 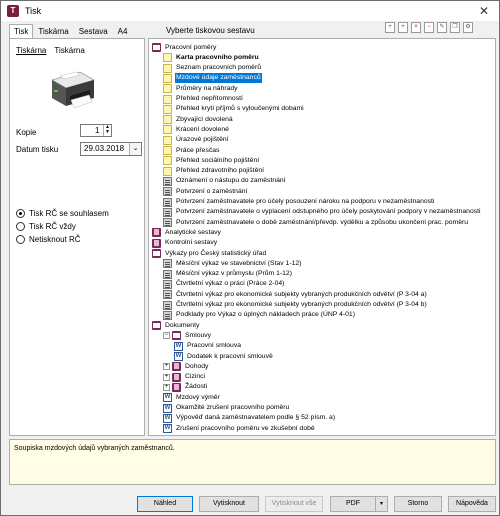 What do you see at coordinates (33, 11) in the screenshot?
I see `window-title: Tisk` at bounding box center [33, 11].